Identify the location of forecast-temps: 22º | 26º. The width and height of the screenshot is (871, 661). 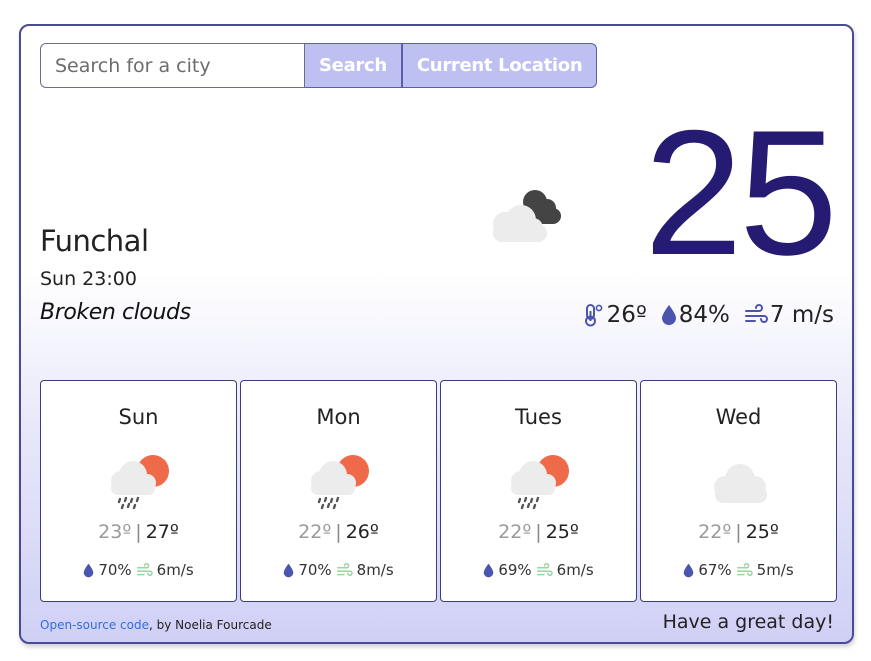
(338, 532).